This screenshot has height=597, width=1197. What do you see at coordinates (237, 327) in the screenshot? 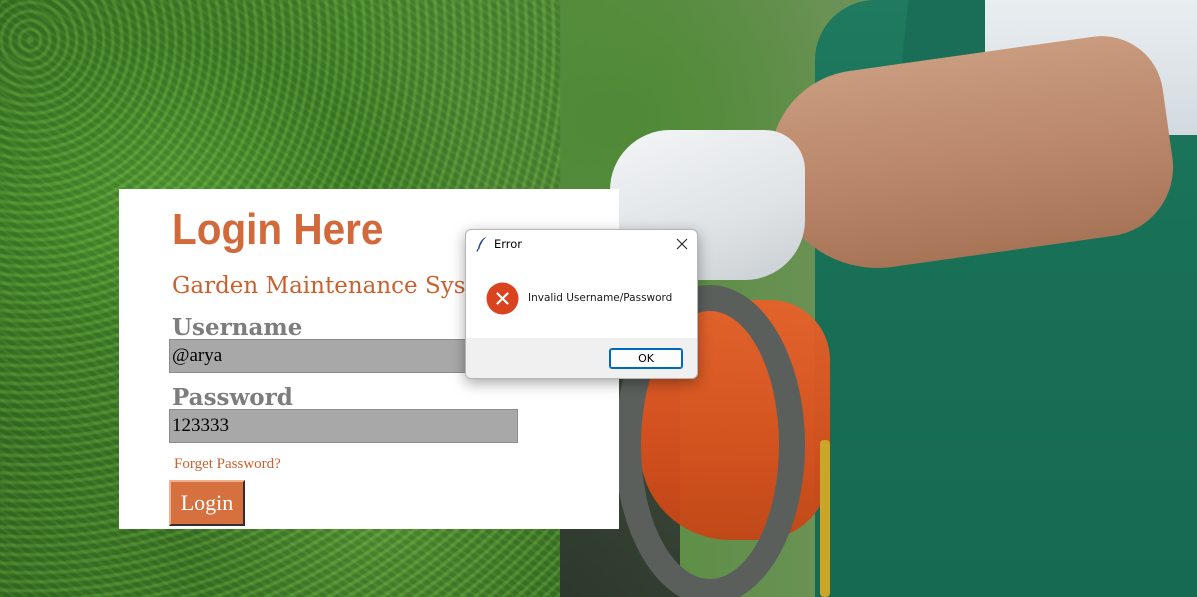
I see `username-label: Username` at bounding box center [237, 327].